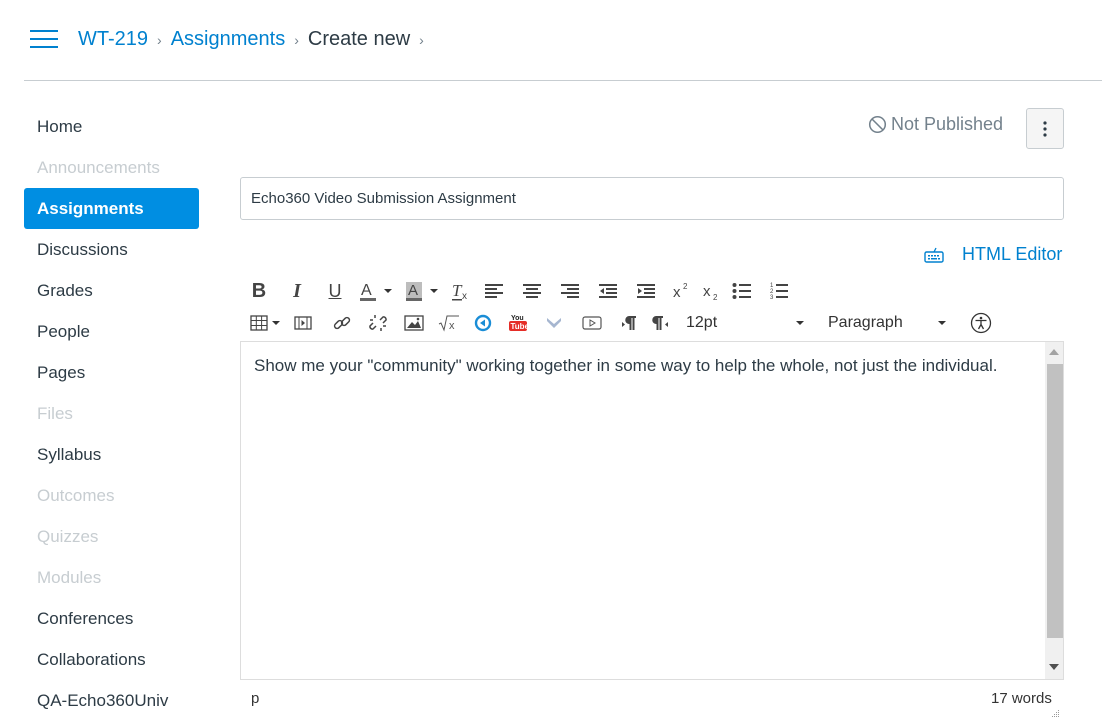  I want to click on outdent-button, so click(608, 291).